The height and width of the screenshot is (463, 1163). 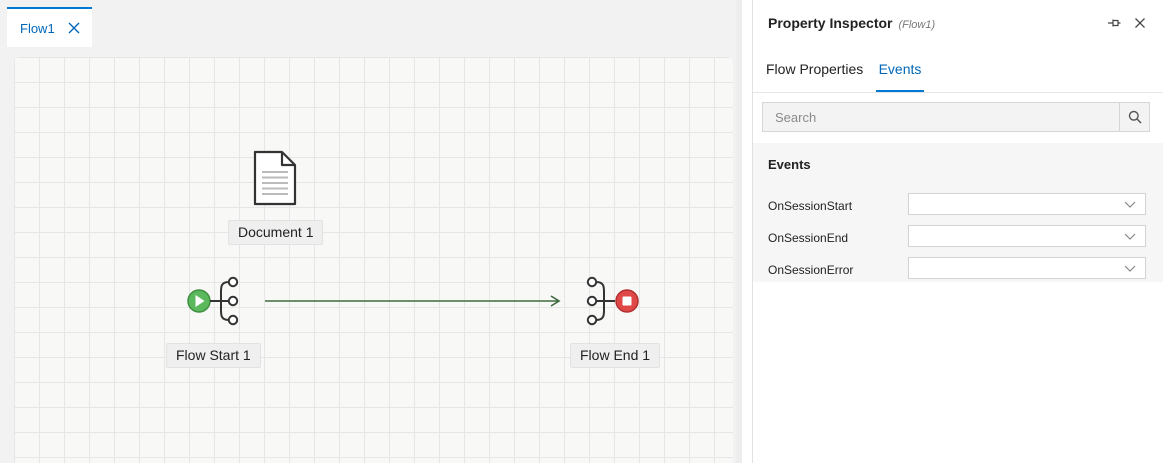 What do you see at coordinates (414, 301) in the screenshot?
I see `connector-arrow` at bounding box center [414, 301].